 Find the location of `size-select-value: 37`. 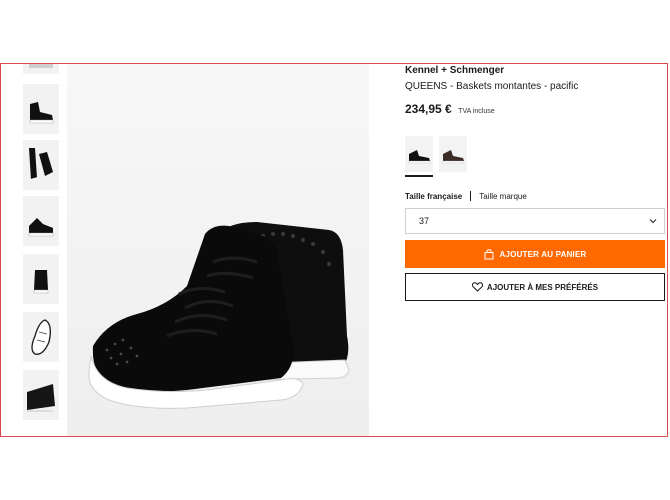

size-select-value: 37 is located at coordinates (424, 221).